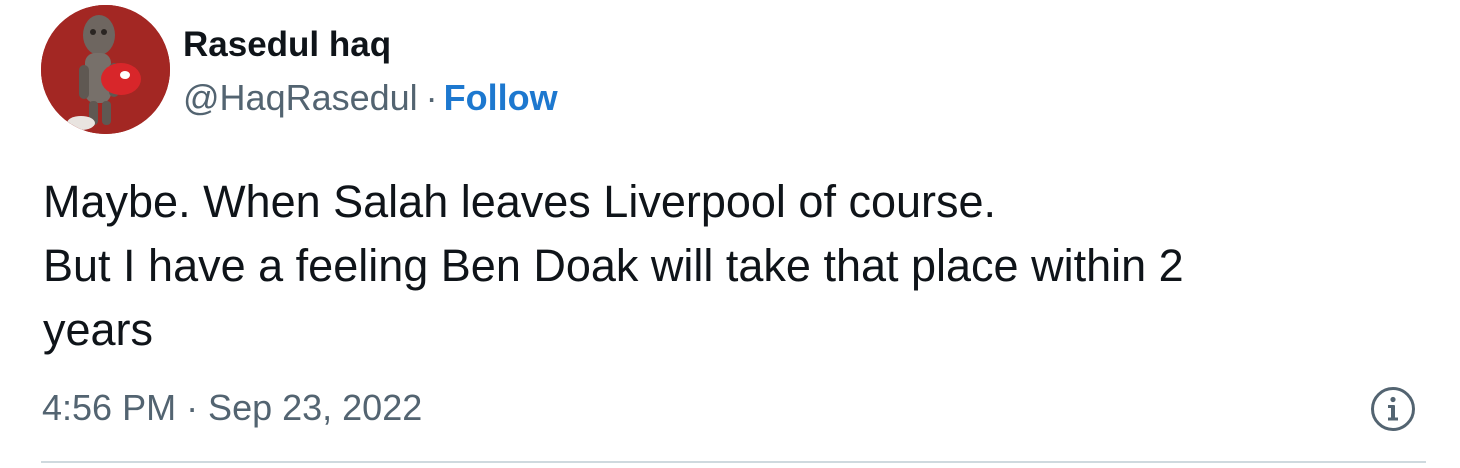  I want to click on tweet-text-line: years, so click(98, 329).